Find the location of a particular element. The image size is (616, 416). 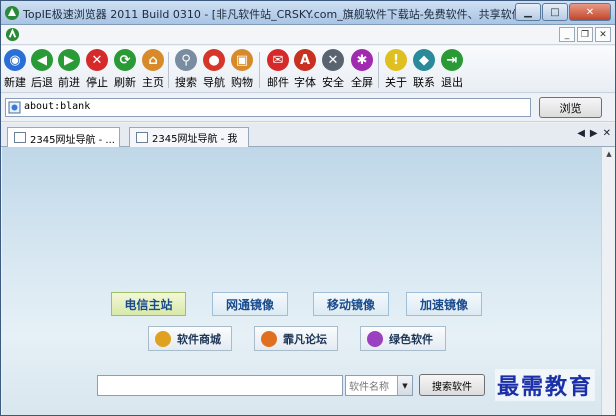

toolbar-button-cart: ▣ 购物 is located at coordinates (242, 69).